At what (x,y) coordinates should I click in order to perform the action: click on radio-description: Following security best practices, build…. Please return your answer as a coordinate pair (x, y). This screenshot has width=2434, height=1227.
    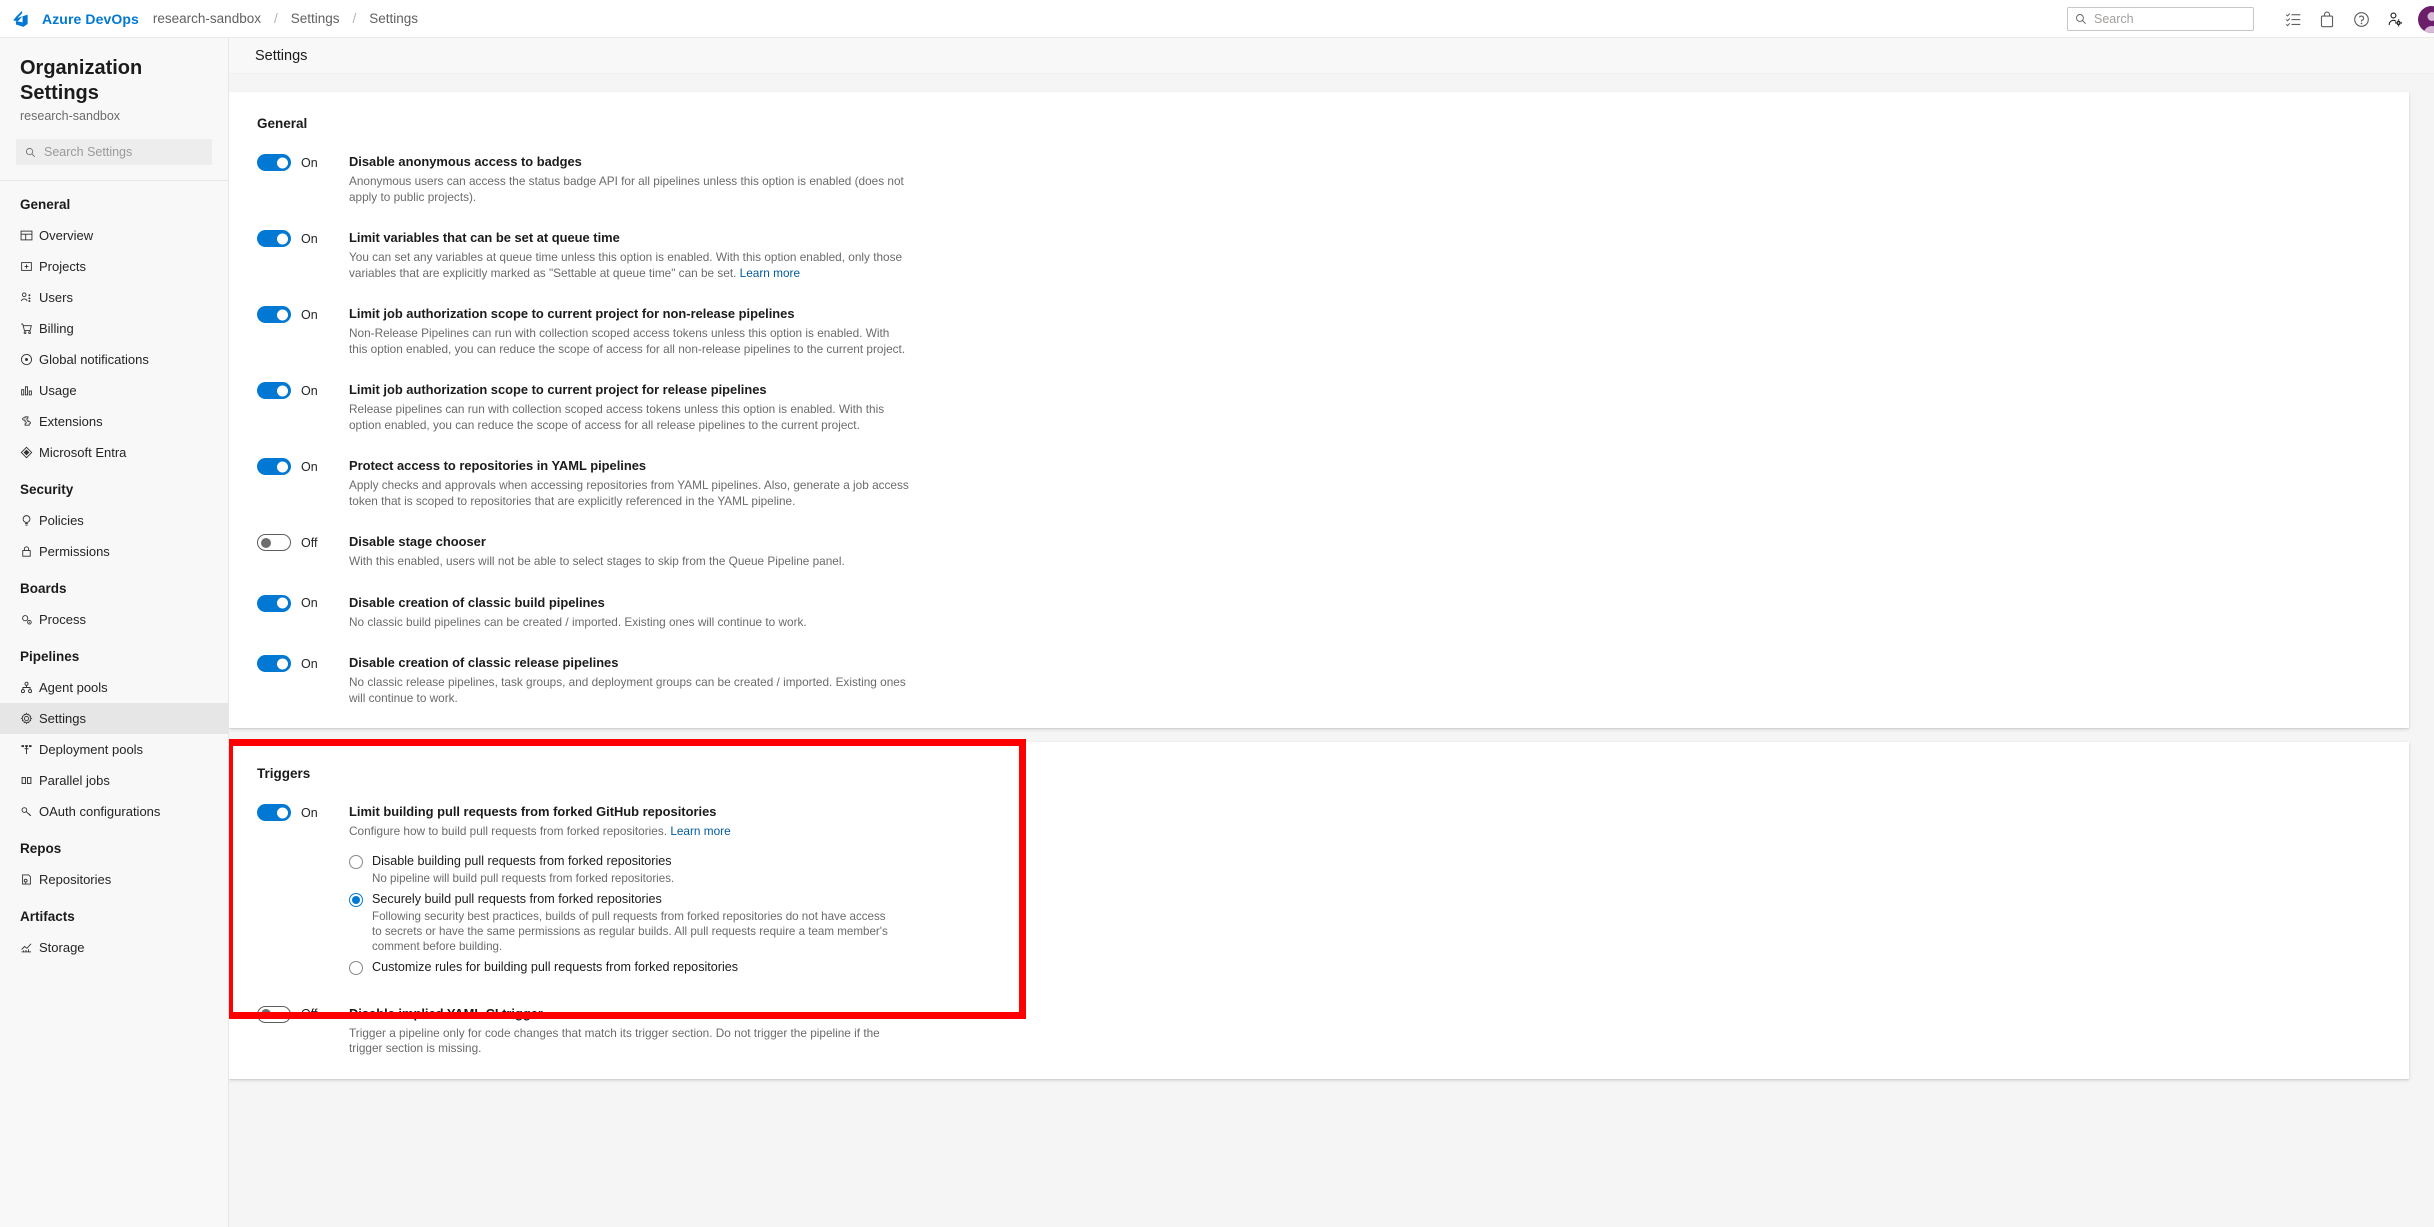
    Looking at the image, I should click on (630, 931).